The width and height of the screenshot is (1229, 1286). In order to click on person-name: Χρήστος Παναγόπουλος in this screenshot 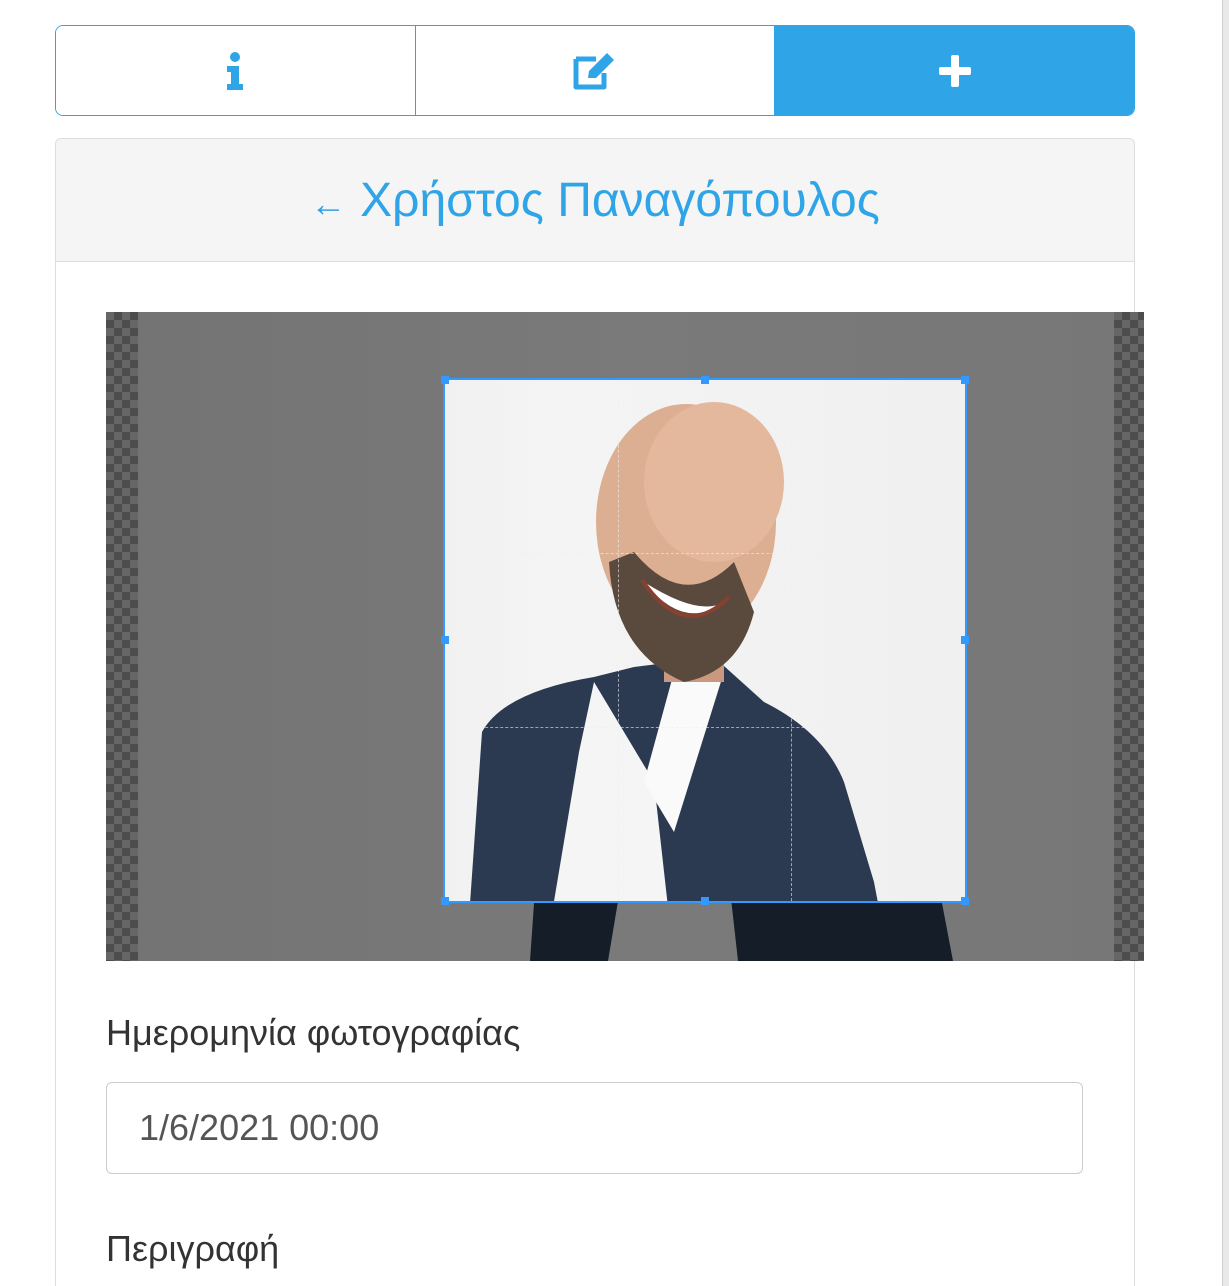, I will do `click(620, 200)`.